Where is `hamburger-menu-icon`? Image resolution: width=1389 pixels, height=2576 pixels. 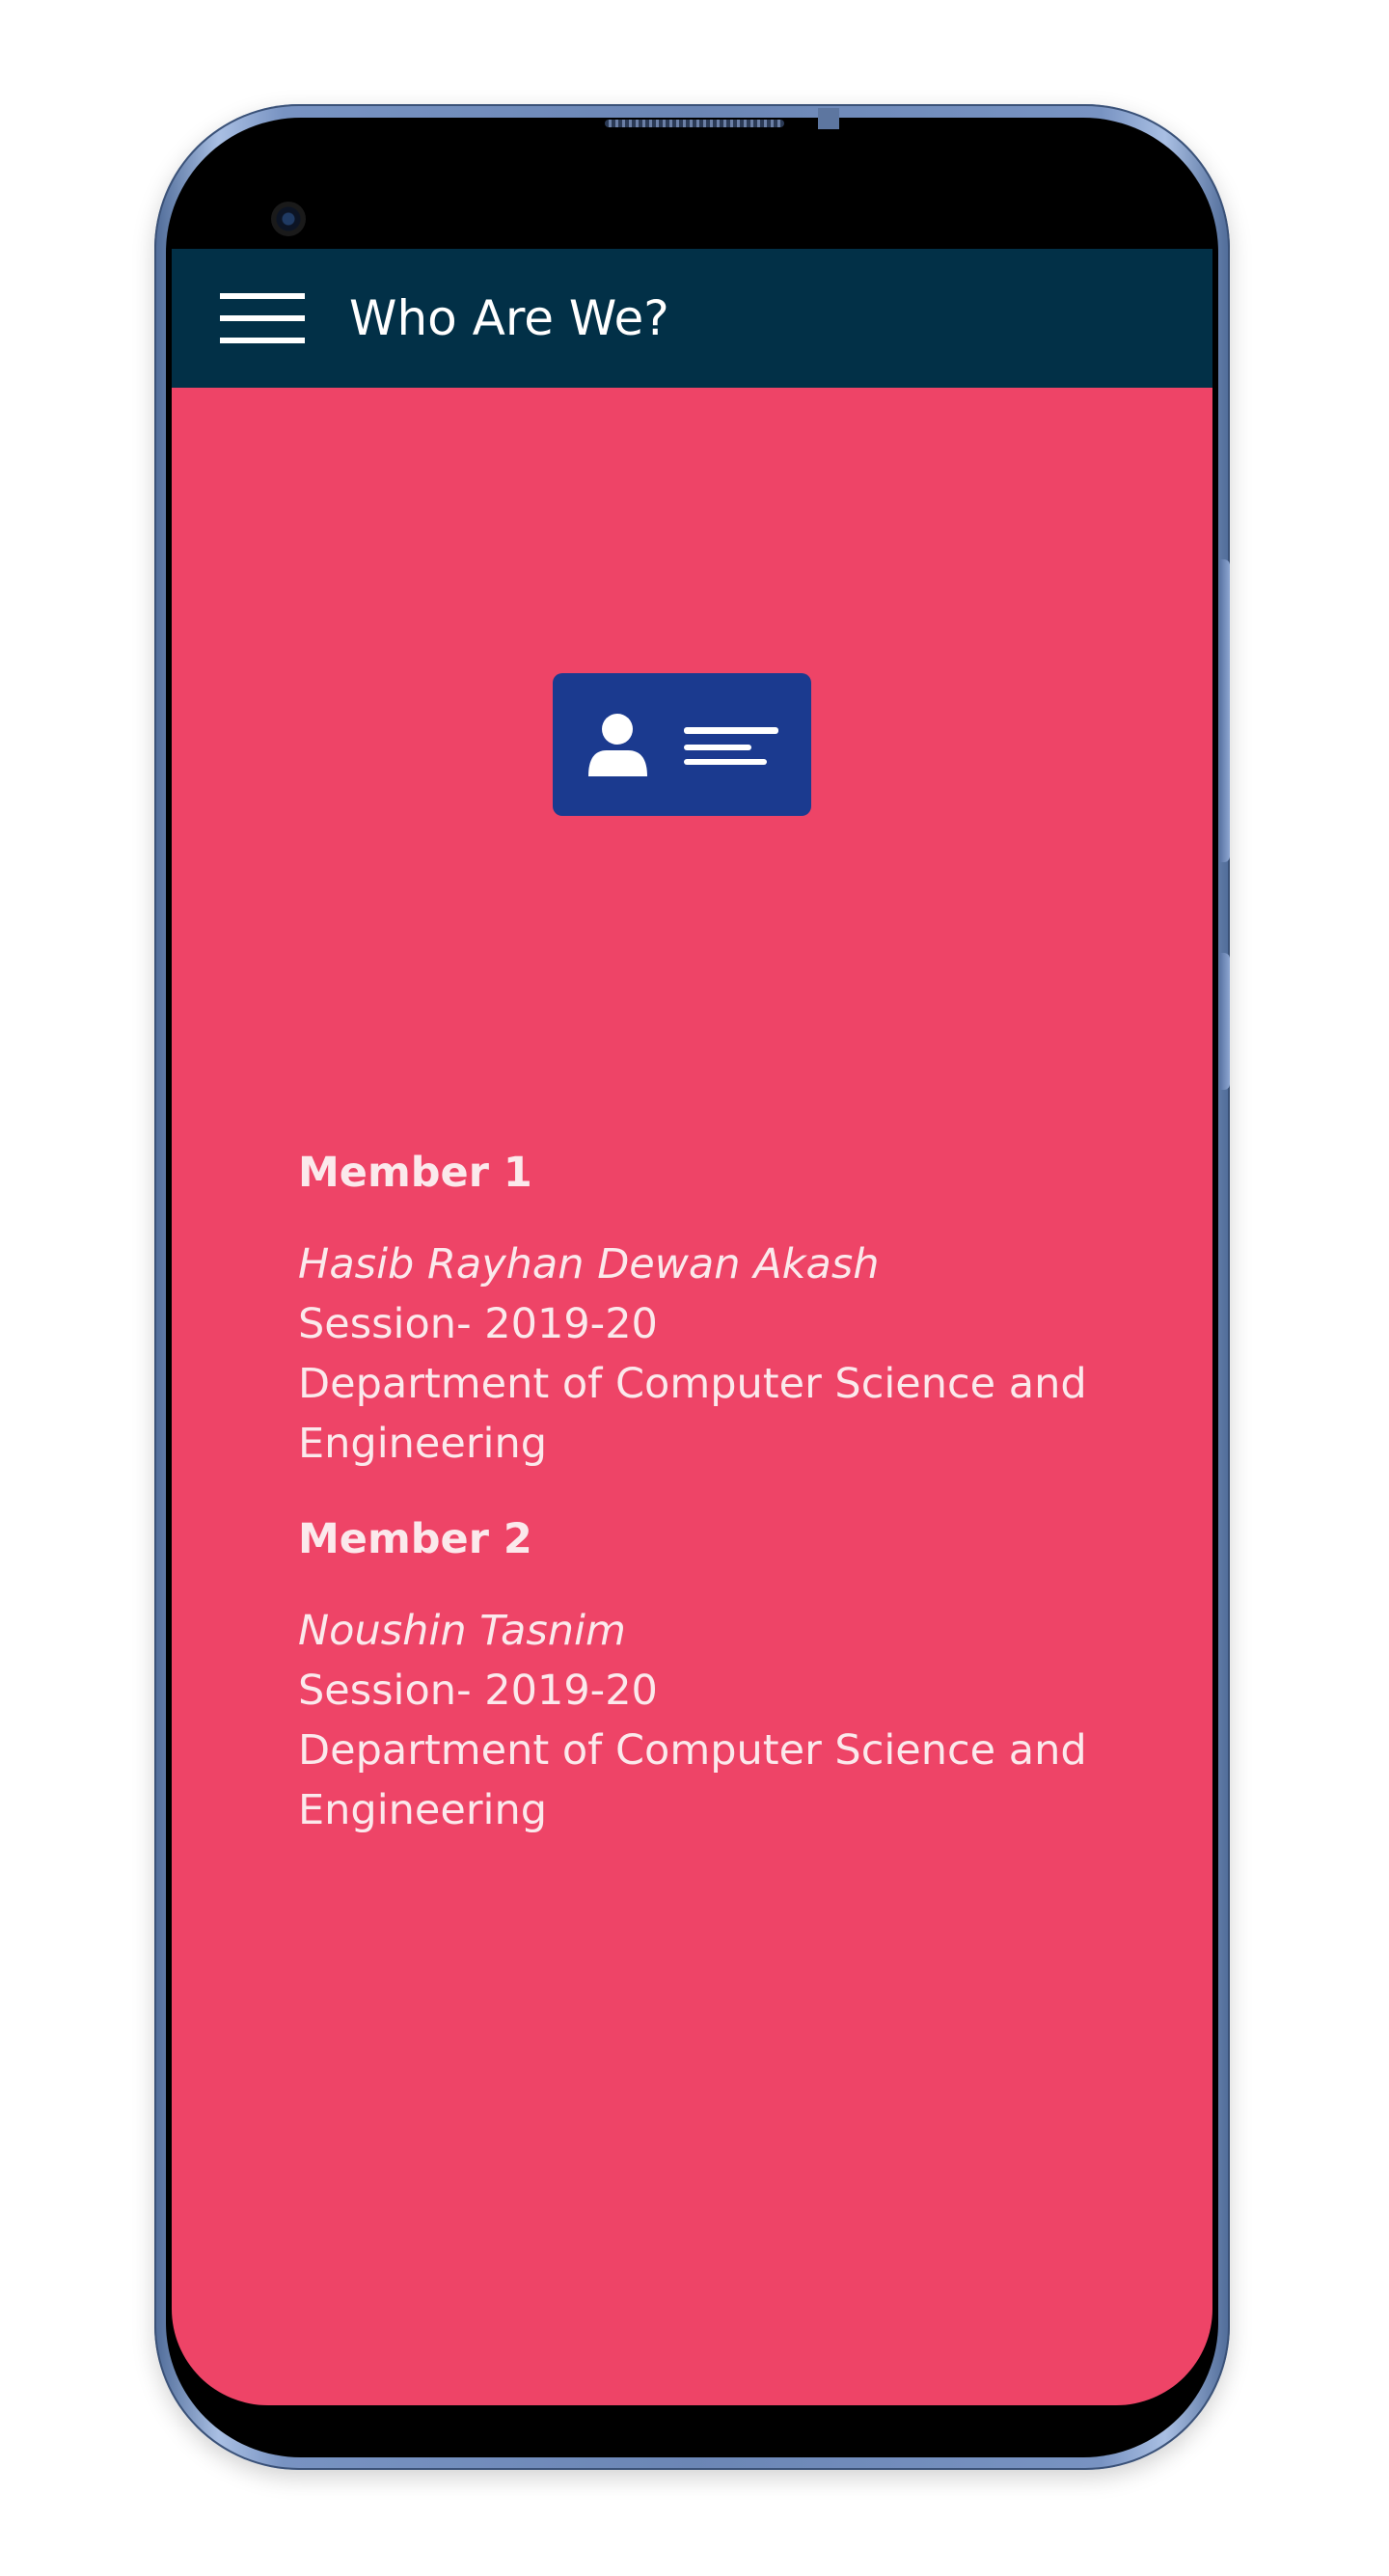
hamburger-menu-icon is located at coordinates (263, 318).